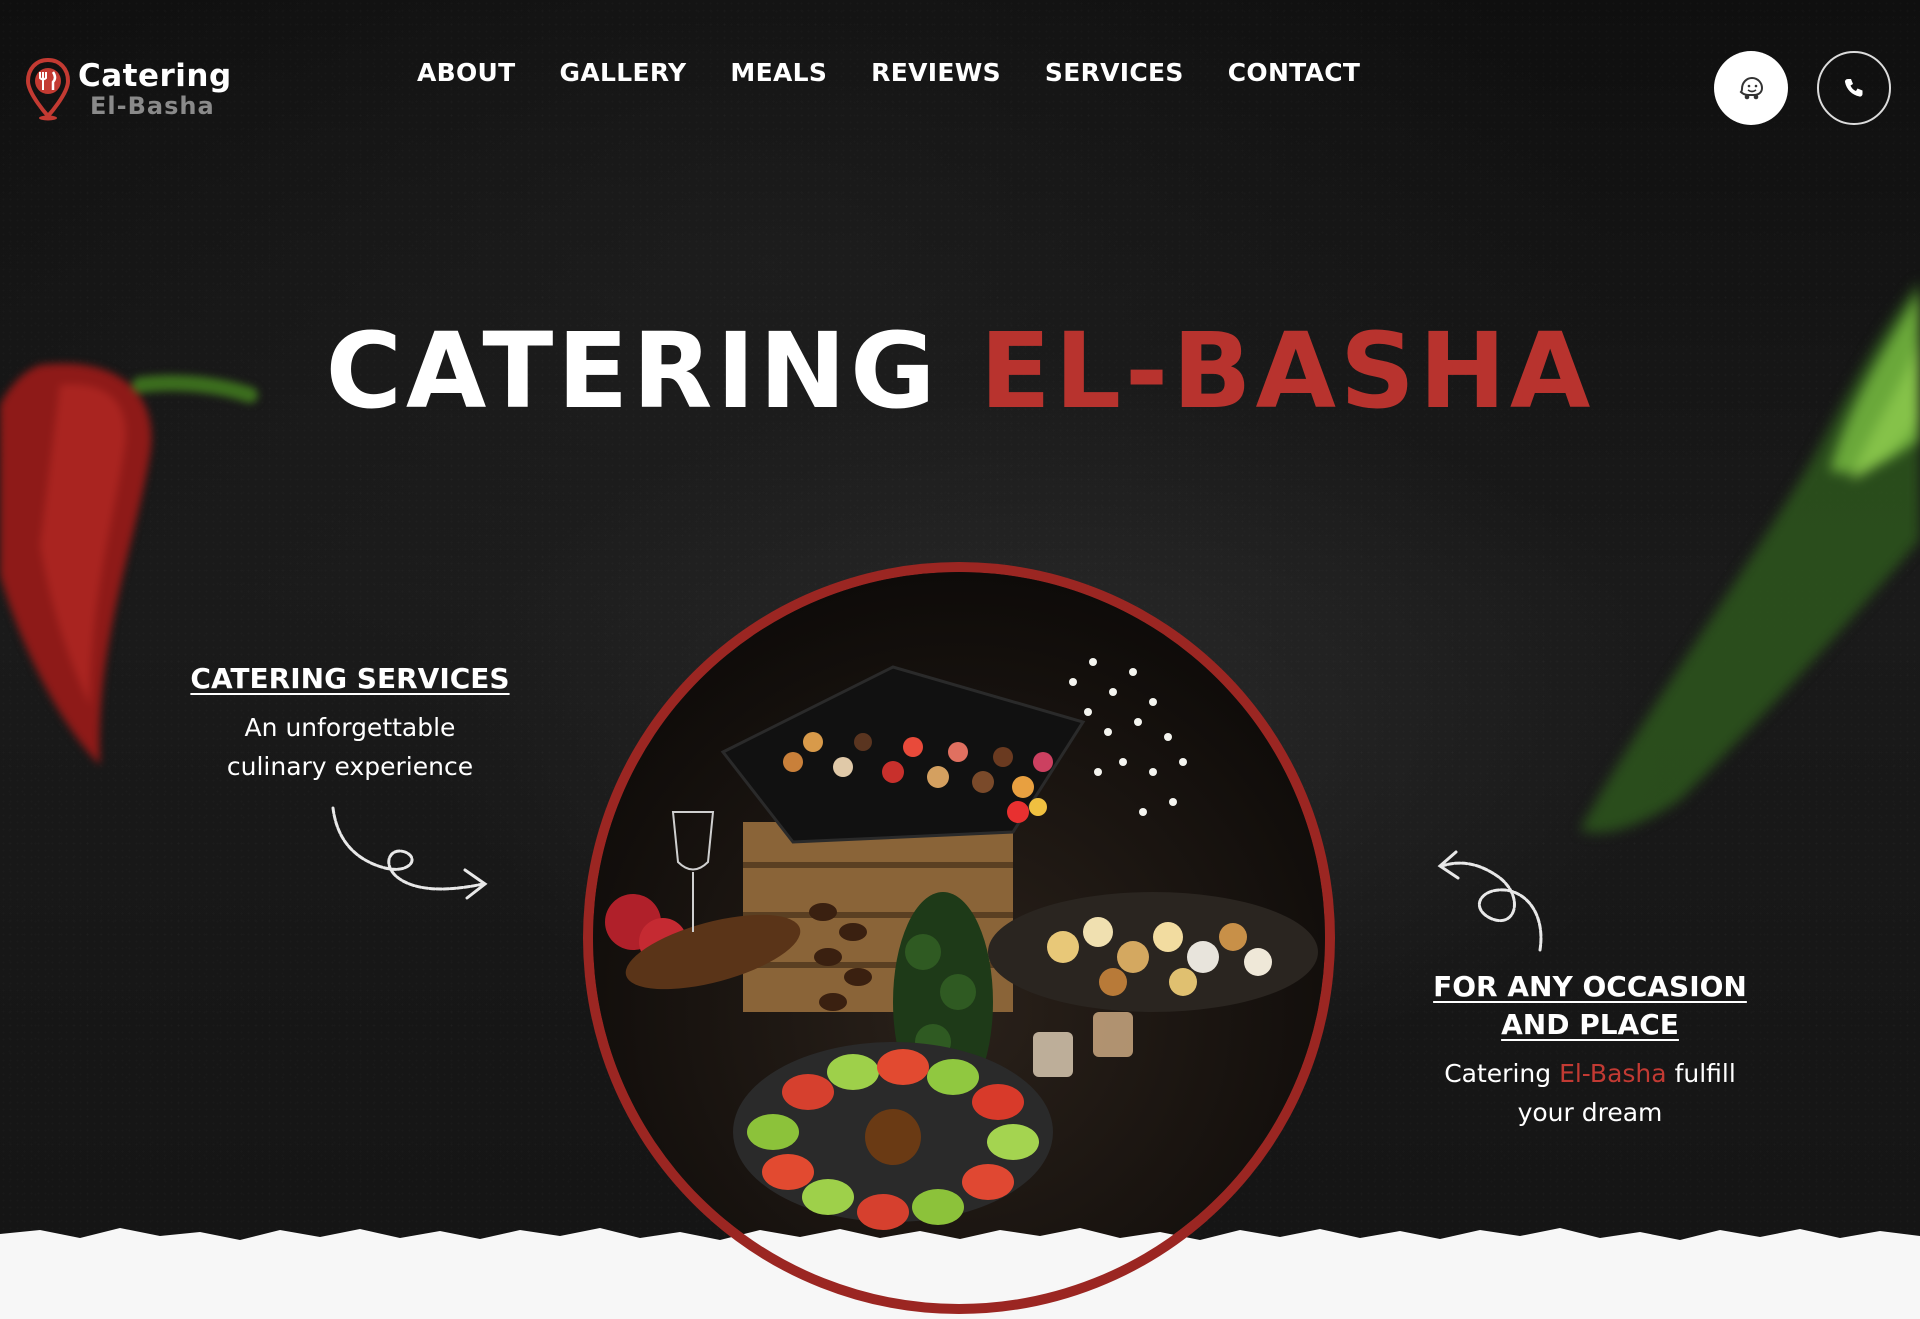  Describe the element at coordinates (48, 89) in the screenshot. I see `map-pin-cutlery-icon` at that location.